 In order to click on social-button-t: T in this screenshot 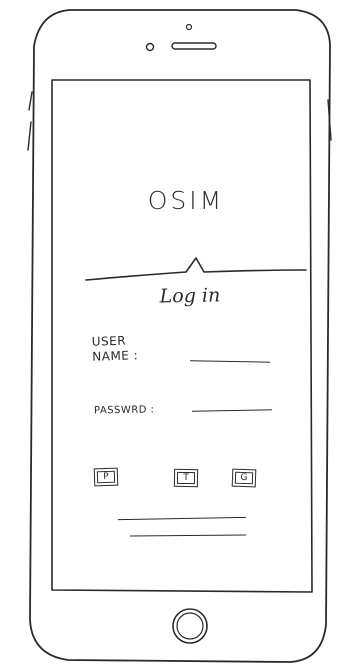, I will do `click(186, 478)`.